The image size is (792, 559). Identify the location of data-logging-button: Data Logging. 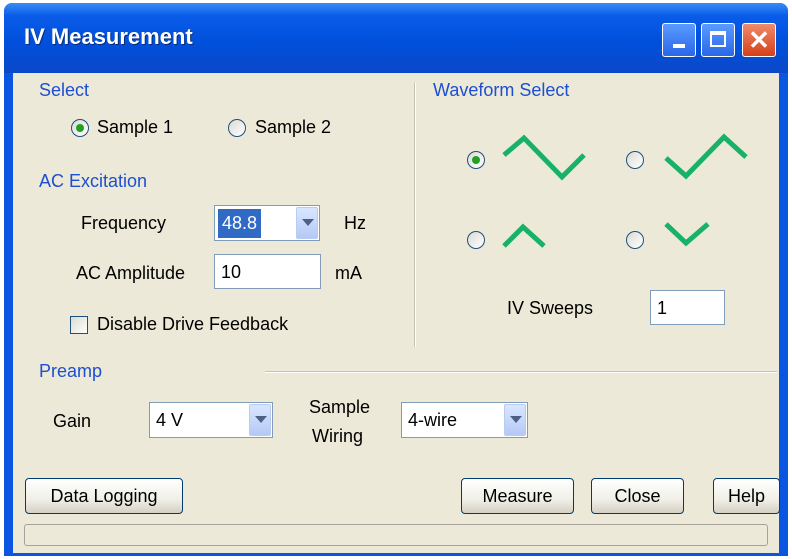
(104, 496).